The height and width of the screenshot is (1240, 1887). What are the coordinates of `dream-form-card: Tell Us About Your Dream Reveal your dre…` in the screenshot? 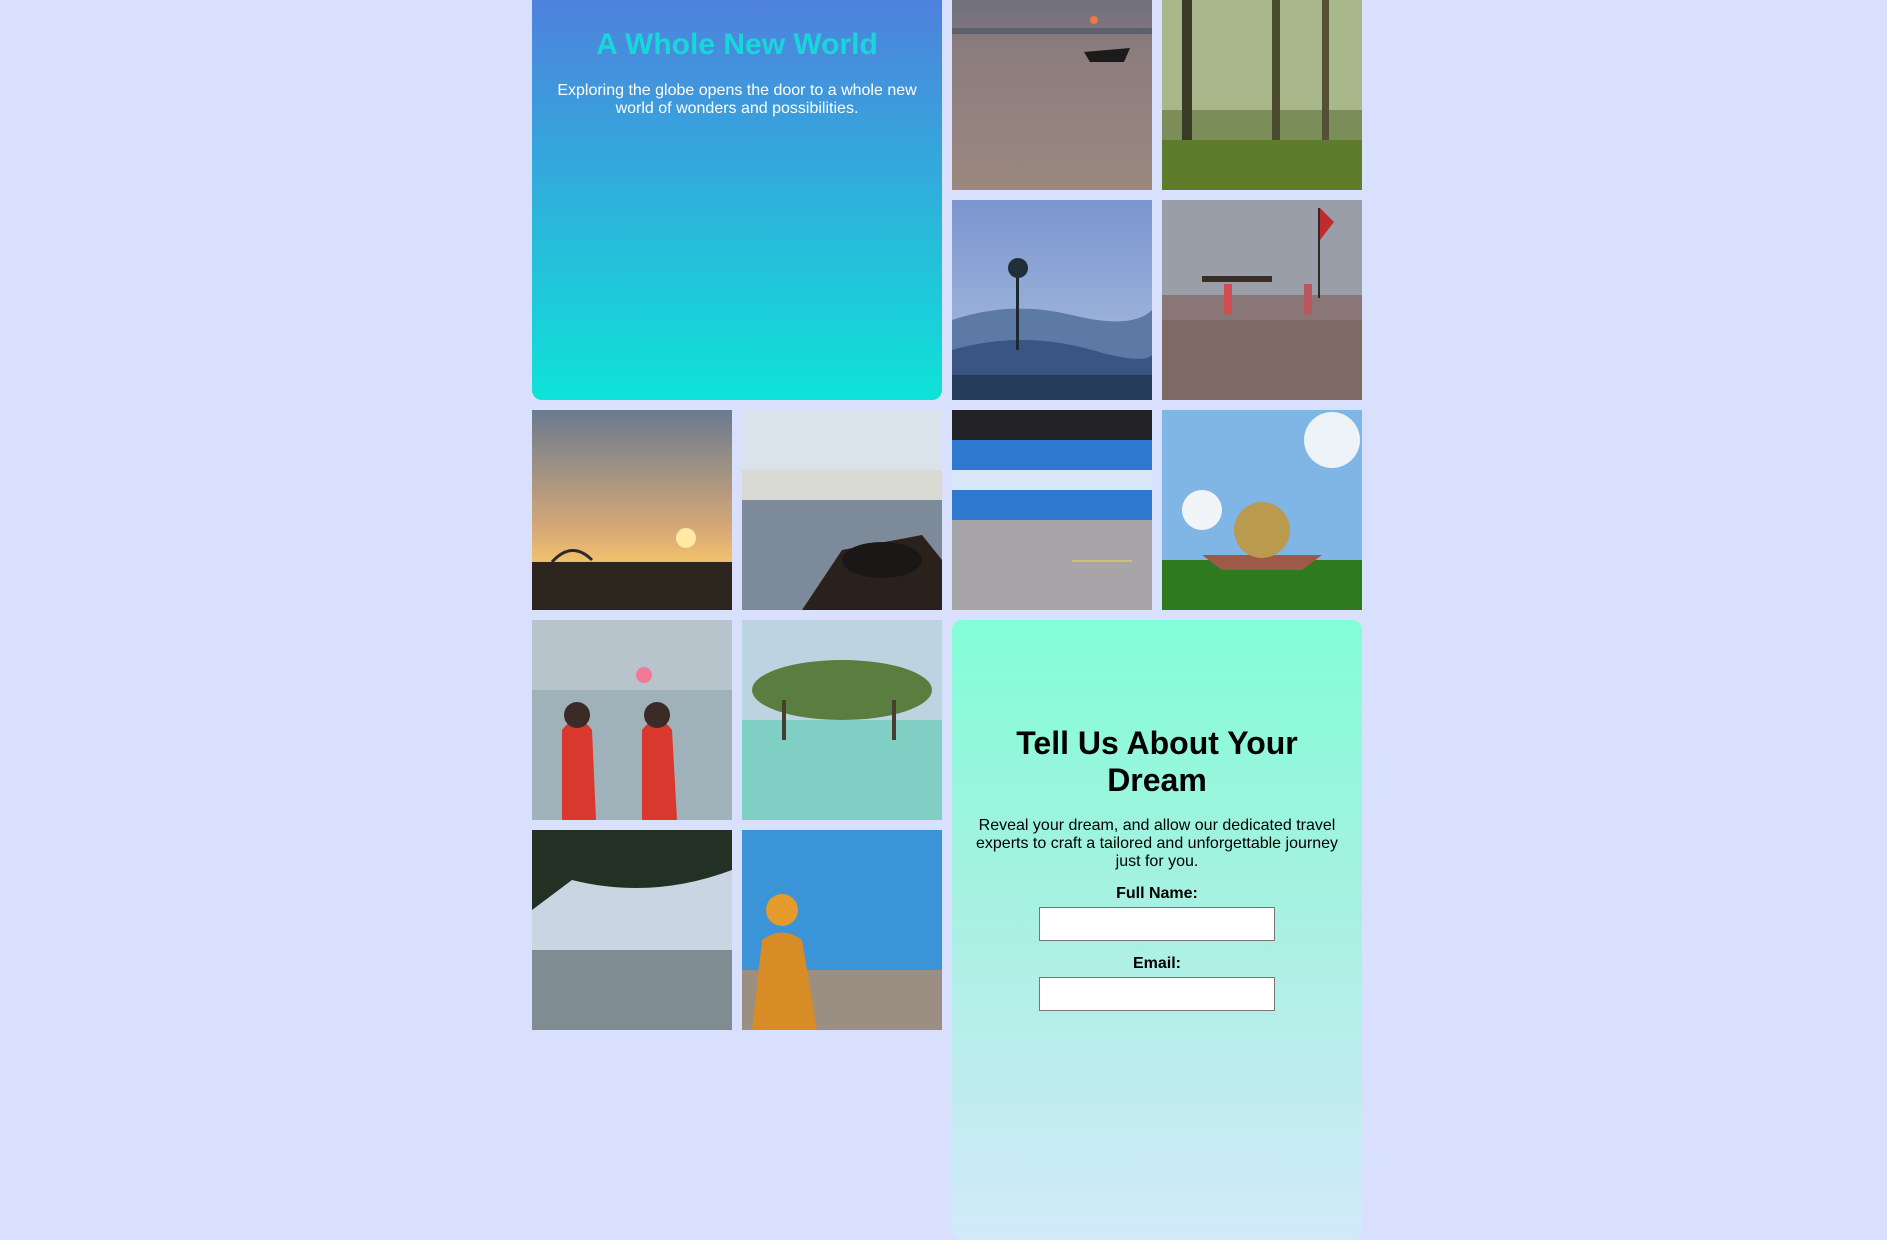 It's located at (1157, 930).